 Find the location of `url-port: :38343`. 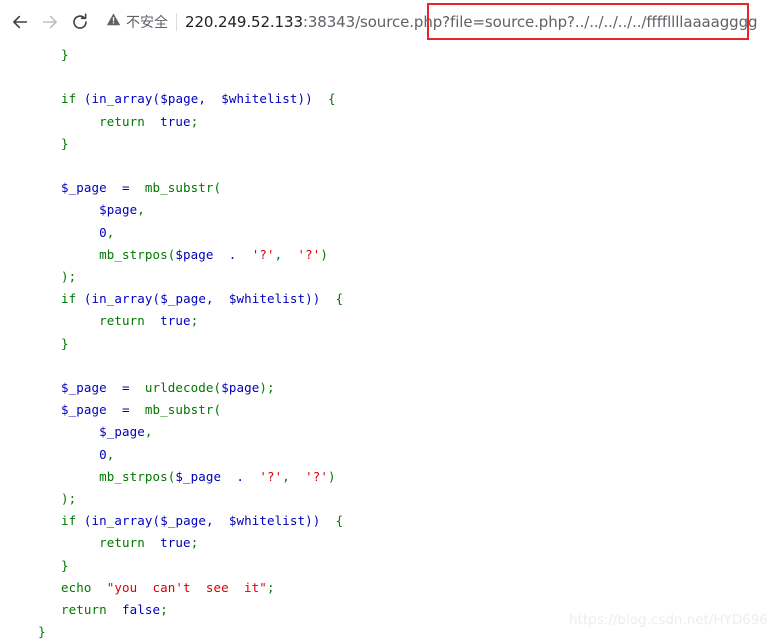

url-port: :38343 is located at coordinates (329, 22).